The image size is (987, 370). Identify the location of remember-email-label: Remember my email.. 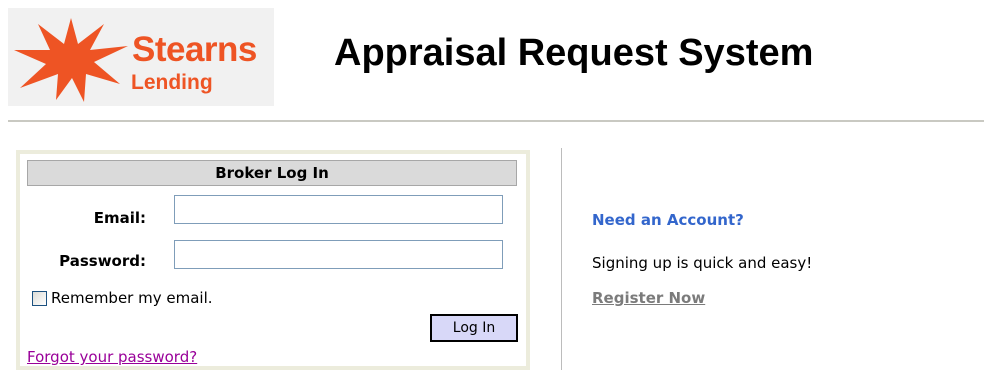
(132, 298).